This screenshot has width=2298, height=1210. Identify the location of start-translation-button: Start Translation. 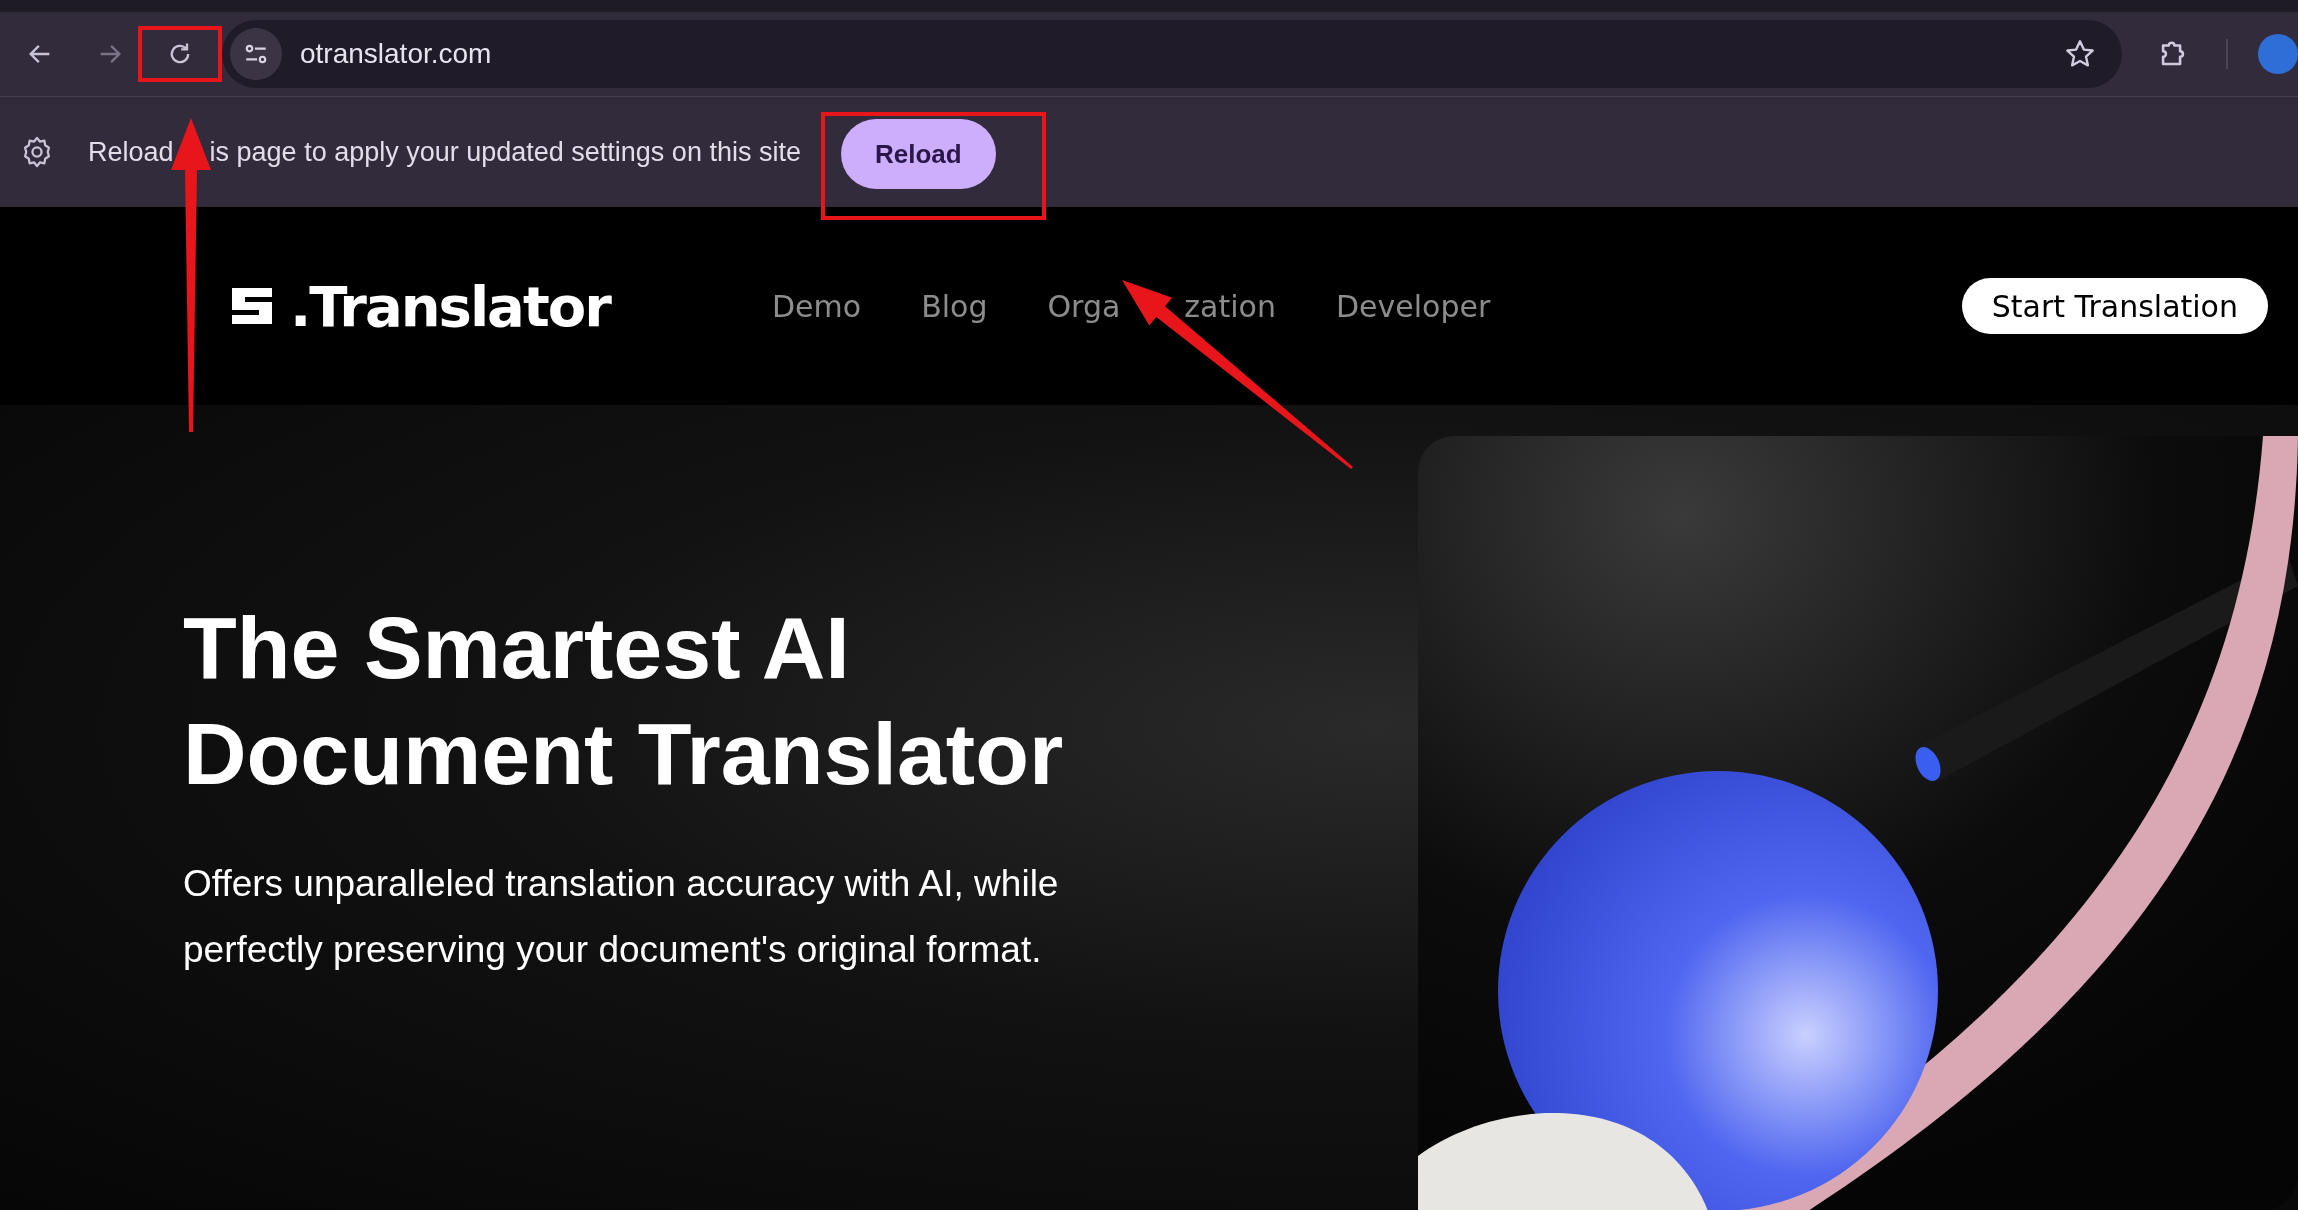
(2114, 306).